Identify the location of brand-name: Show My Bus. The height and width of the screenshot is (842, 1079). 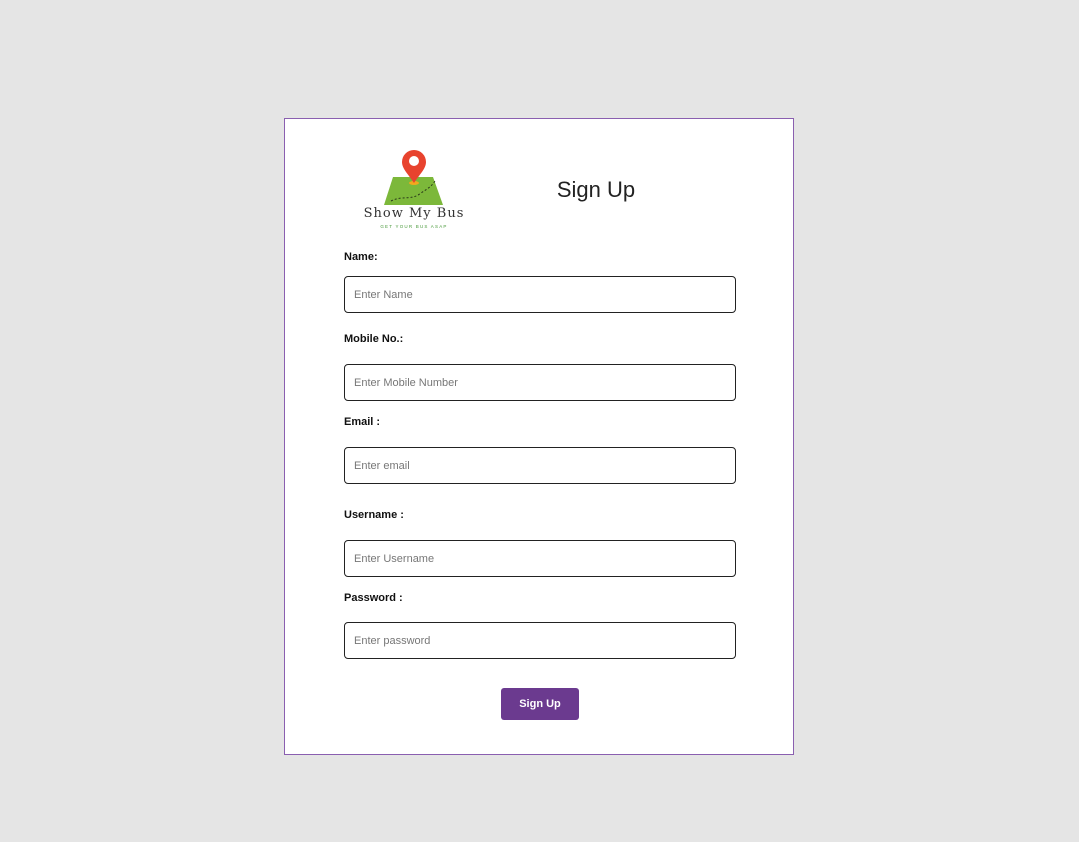
(414, 213).